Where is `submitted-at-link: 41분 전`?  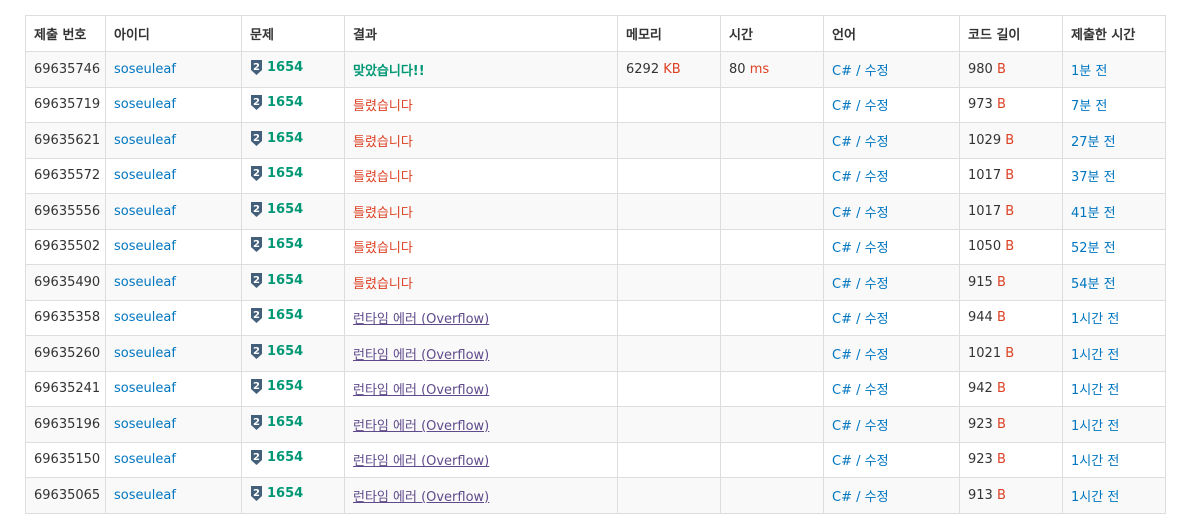
submitted-at-link: 41분 전 is located at coordinates (1093, 213).